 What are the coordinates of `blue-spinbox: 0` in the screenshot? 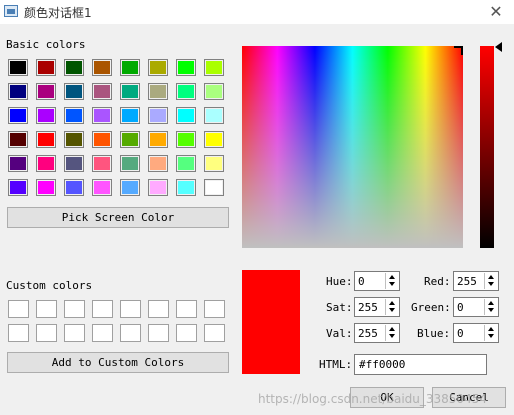 It's located at (476, 333).